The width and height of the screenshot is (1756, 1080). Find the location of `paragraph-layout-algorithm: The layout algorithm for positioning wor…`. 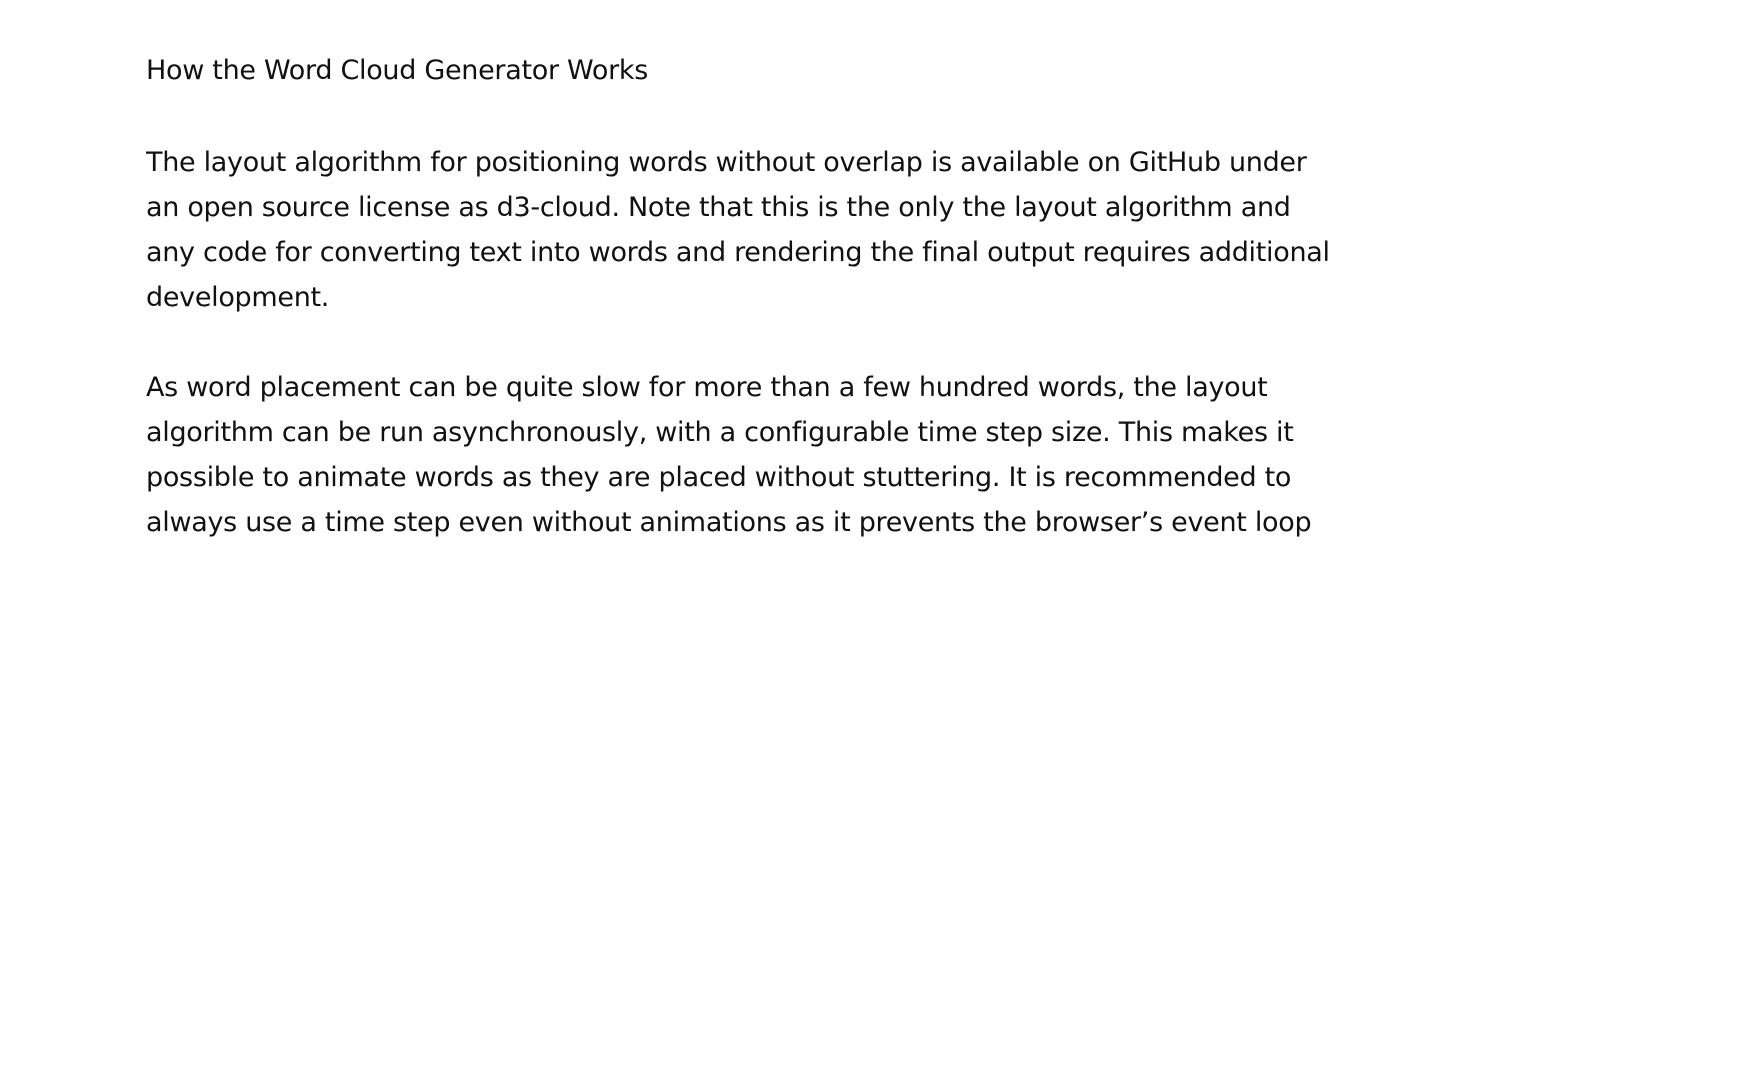

paragraph-layout-algorithm: The layout algorithm for positioning wor… is located at coordinates (738, 230).